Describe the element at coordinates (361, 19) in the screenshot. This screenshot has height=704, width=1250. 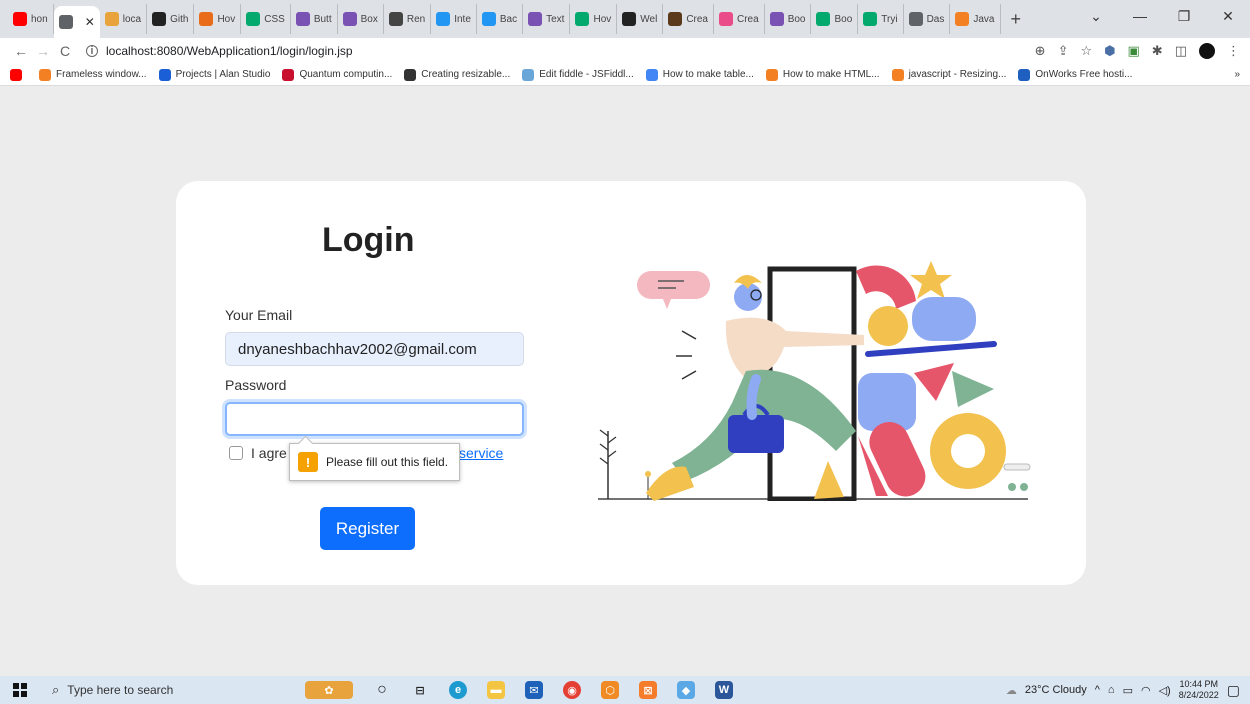
I see `browser-tab: Box` at that location.